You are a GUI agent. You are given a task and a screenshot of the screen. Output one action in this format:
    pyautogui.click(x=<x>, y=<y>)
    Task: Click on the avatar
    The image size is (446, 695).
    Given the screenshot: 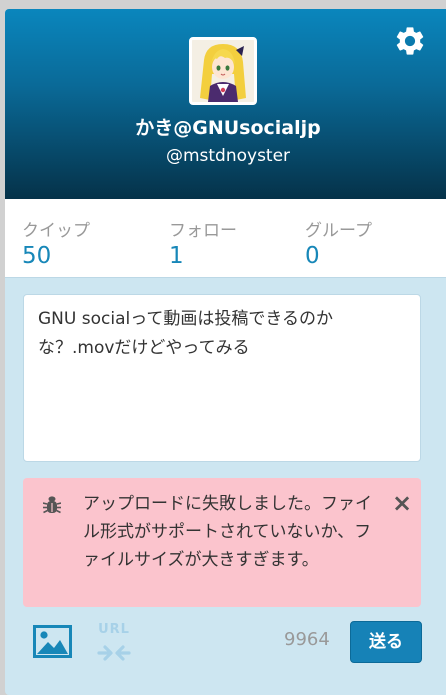 What is the action you would take?
    pyautogui.click(x=223, y=71)
    